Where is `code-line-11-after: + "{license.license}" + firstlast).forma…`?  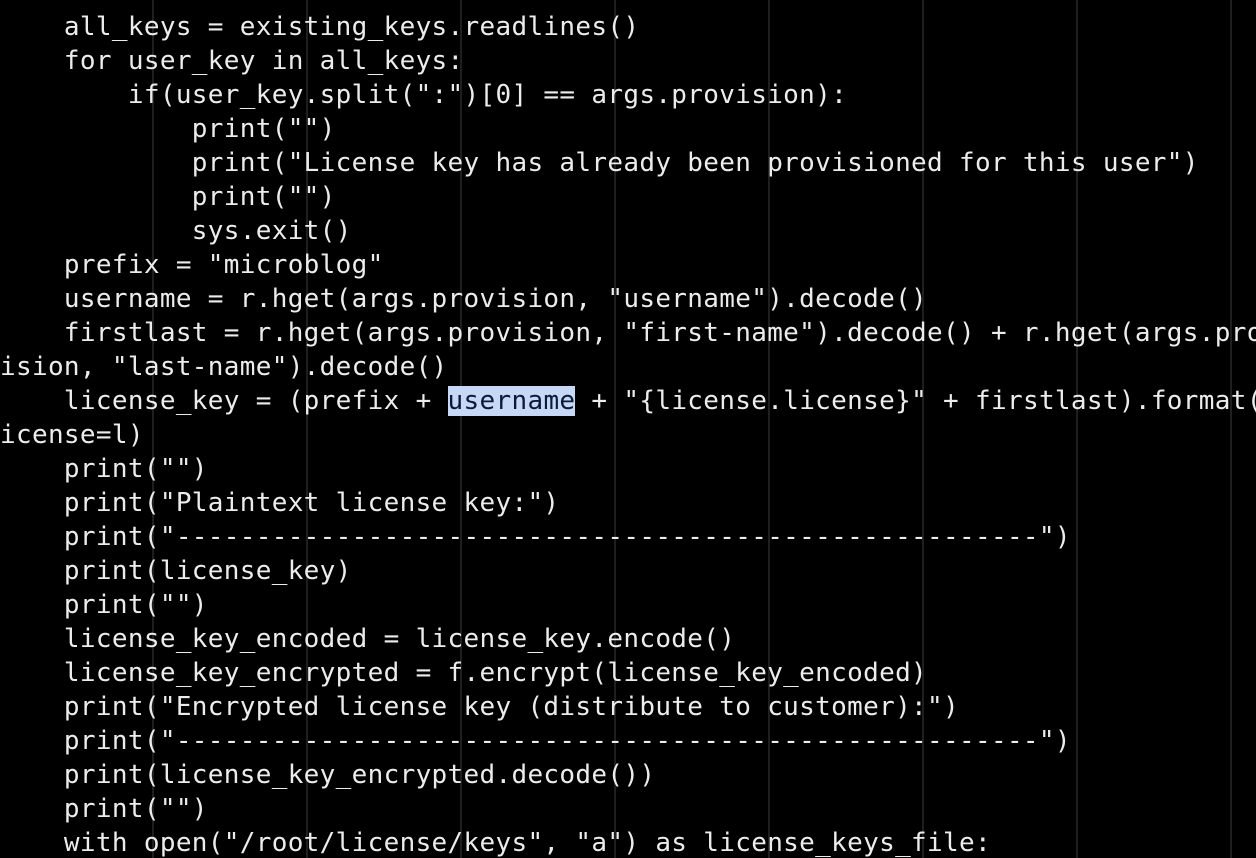 code-line-11-after: + "{license.license}" + firstlast).forma… is located at coordinates (915, 401).